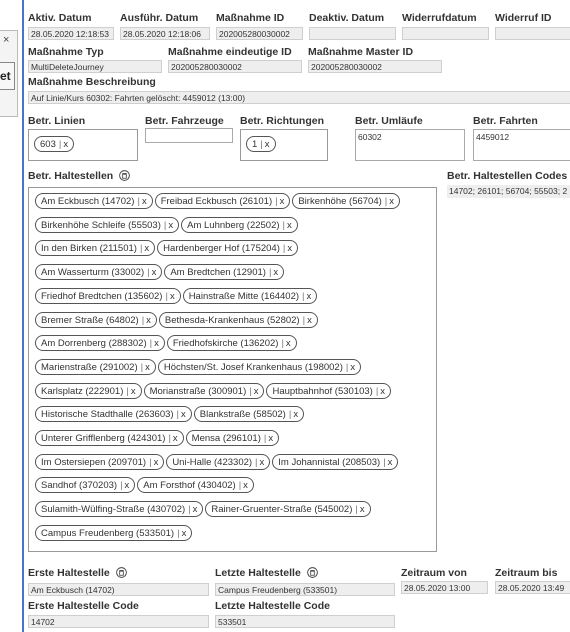  Describe the element at coordinates (228, 248) in the screenshot. I see `chip-haltestelle: Hardenberger Hof (175204) | x` at that location.